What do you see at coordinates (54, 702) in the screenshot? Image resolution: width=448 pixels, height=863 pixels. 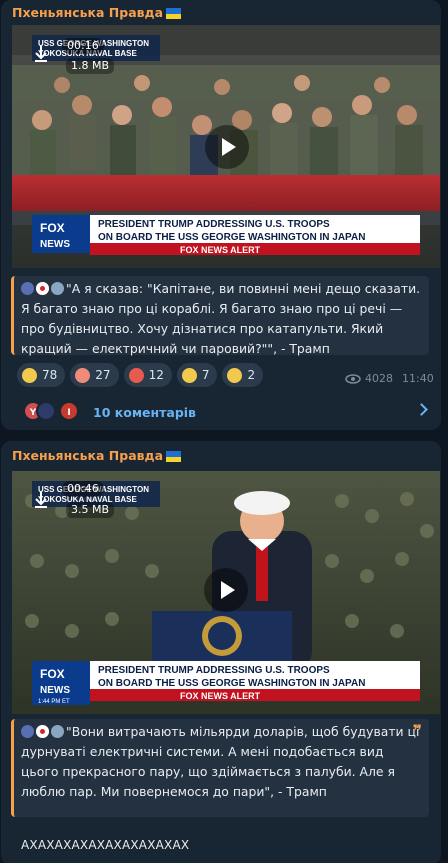 I see `svg-text: 1:44 PM ET` at bounding box center [54, 702].